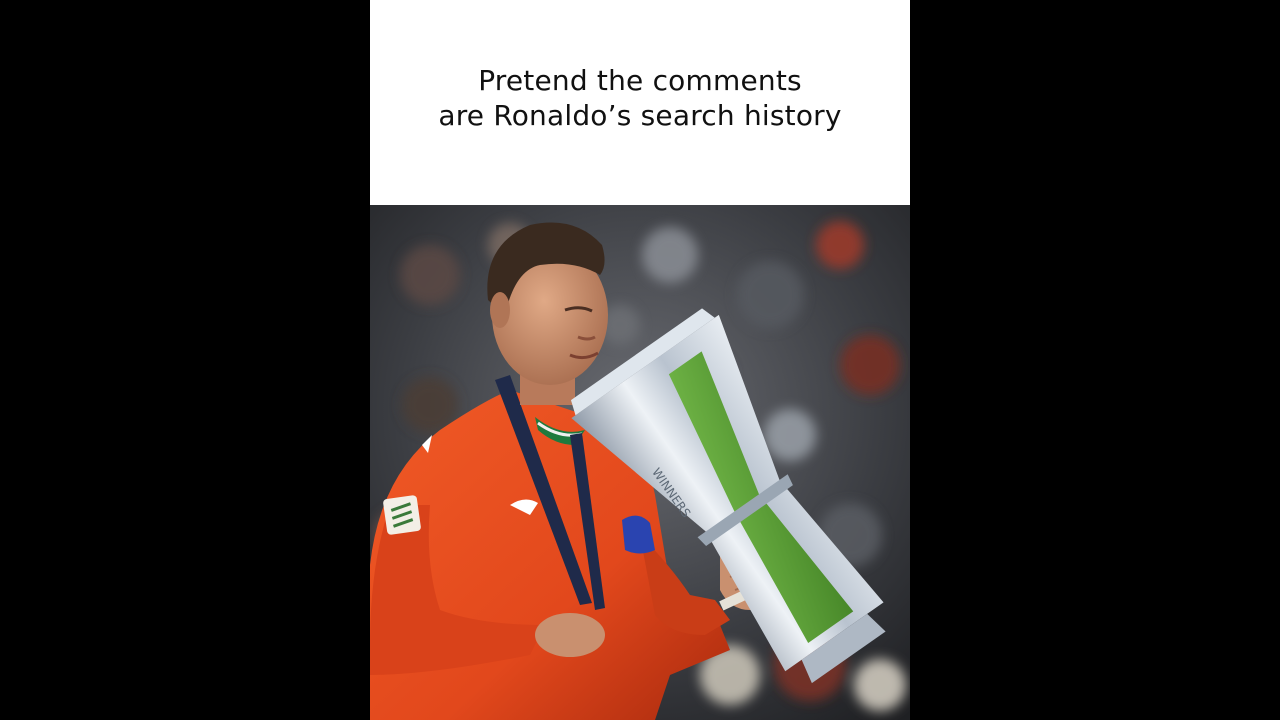 The height and width of the screenshot is (720, 1280). I want to click on caption-line-2: are Ronaldo’s search history, so click(640, 115).